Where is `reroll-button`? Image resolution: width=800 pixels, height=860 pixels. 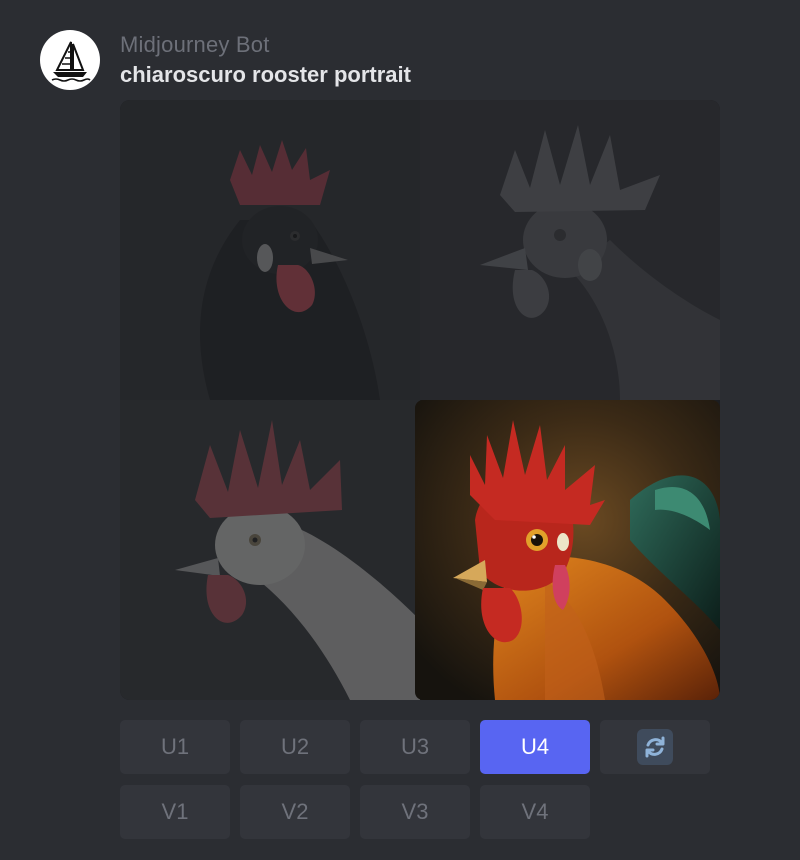
reroll-button is located at coordinates (655, 747).